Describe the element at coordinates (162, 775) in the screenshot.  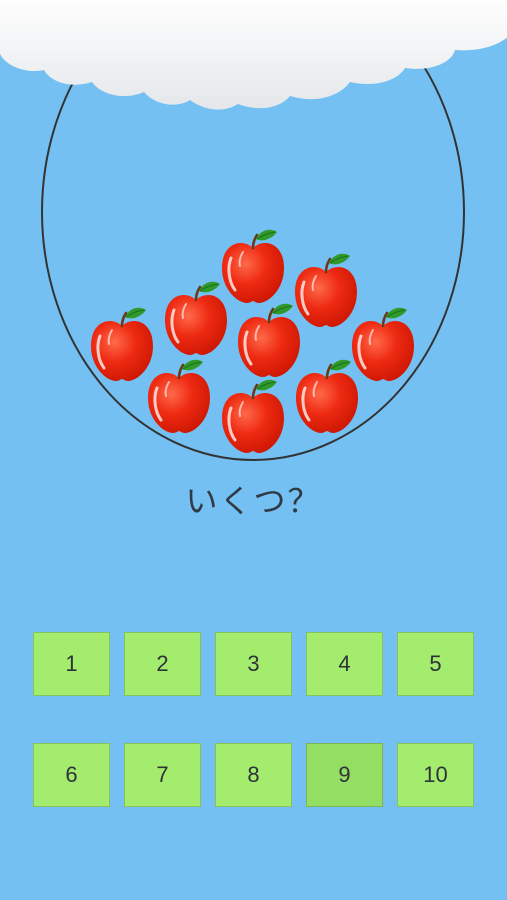
I see `answer-button-7: 7` at that location.